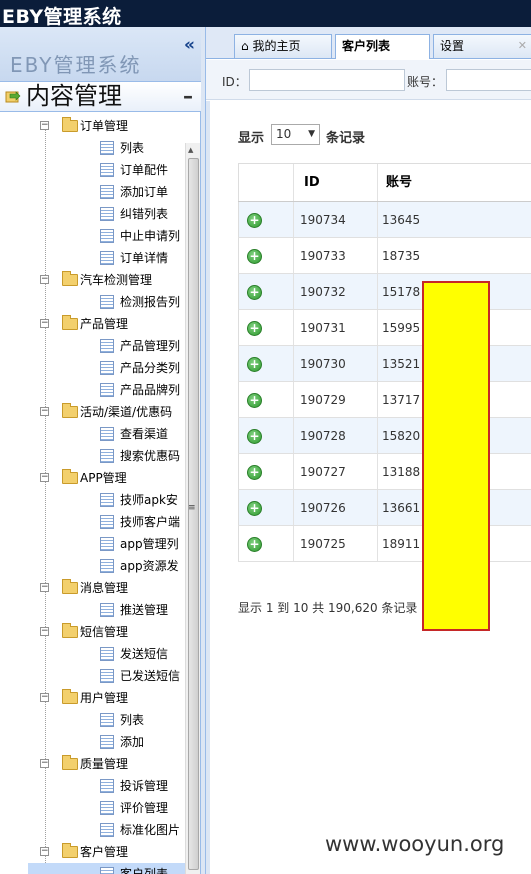  Describe the element at coordinates (150, 390) in the screenshot. I see `tree-leaf-label: 产品品牌列` at that location.